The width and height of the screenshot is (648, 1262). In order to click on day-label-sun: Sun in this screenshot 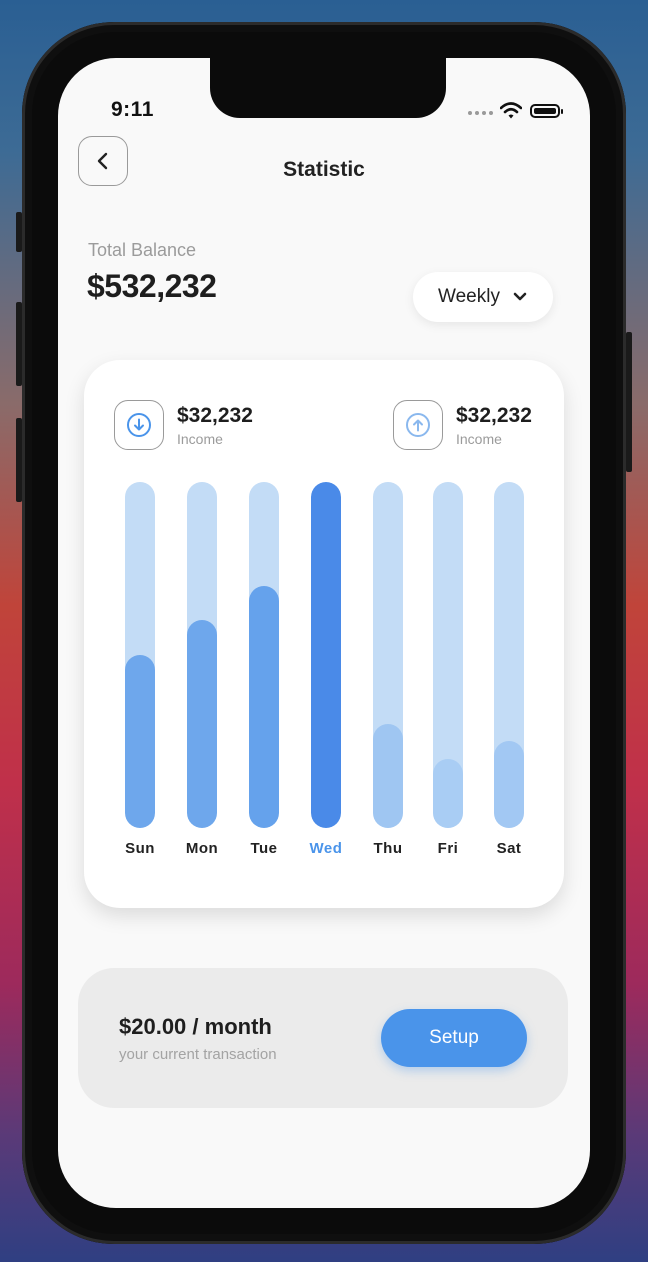, I will do `click(140, 848)`.